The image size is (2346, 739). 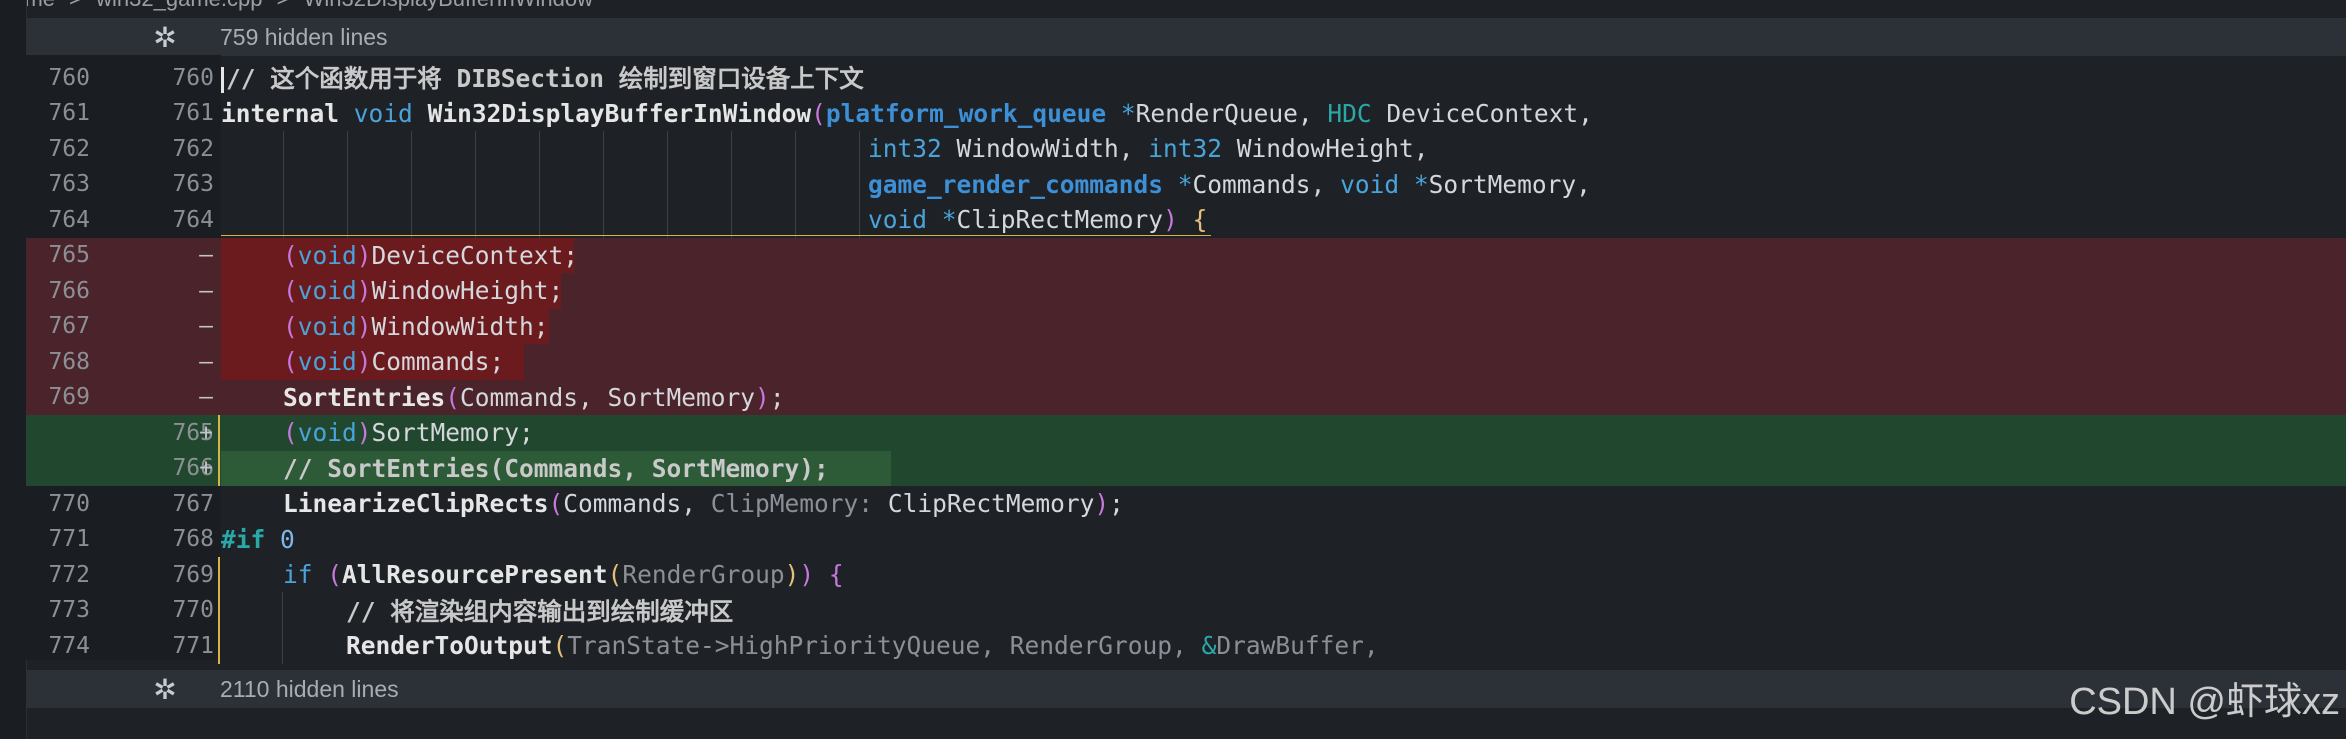 I want to click on hidden-lines-label: 759 hidden lines, so click(x=304, y=36).